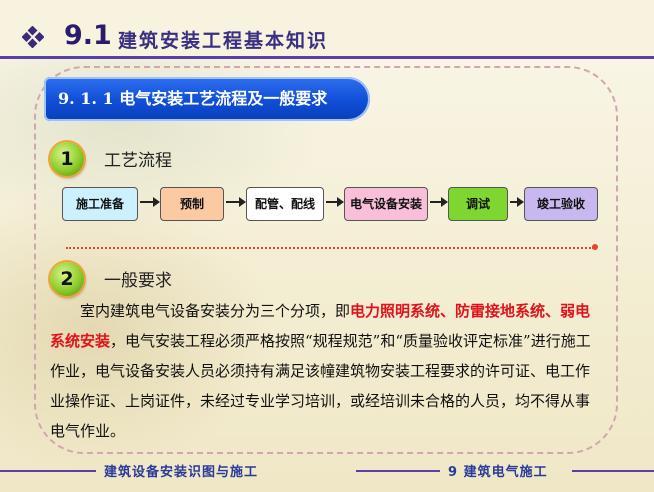 This screenshot has width=654, height=492. Describe the element at coordinates (561, 204) in the screenshot. I see `process-step-6: 竣工验收` at that location.